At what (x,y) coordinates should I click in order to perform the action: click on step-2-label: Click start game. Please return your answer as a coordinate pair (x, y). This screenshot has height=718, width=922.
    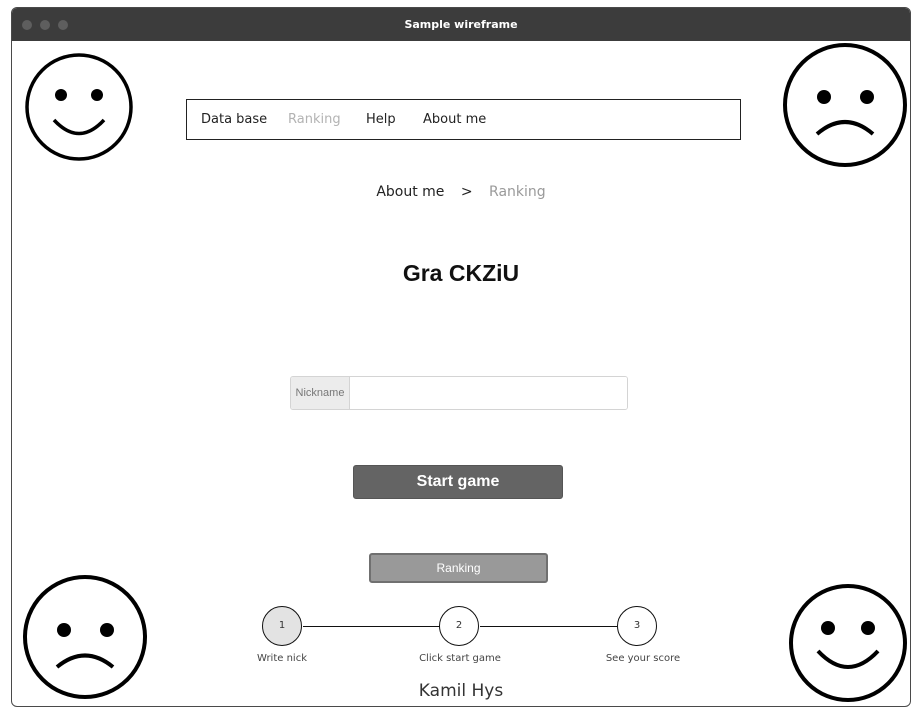
    Looking at the image, I should click on (460, 658).